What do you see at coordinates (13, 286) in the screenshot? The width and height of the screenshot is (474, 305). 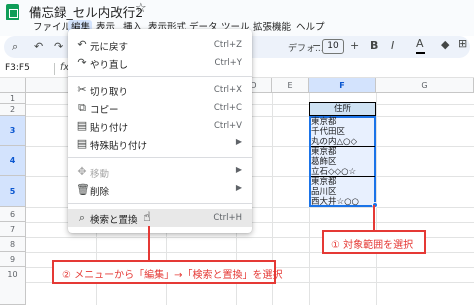 I see `row-header-10: 10` at bounding box center [13, 286].